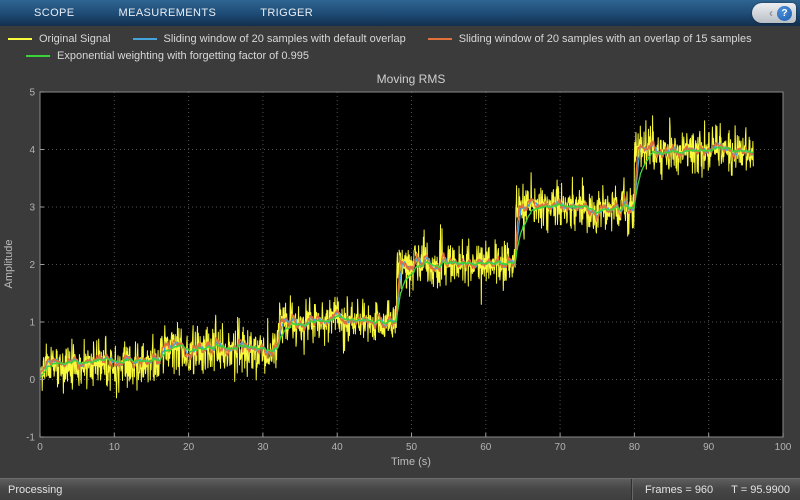 The height and width of the screenshot is (500, 800). What do you see at coordinates (715, 489) in the screenshot?
I see `status-right-section: Frames = 960 T = 95.9900` at bounding box center [715, 489].